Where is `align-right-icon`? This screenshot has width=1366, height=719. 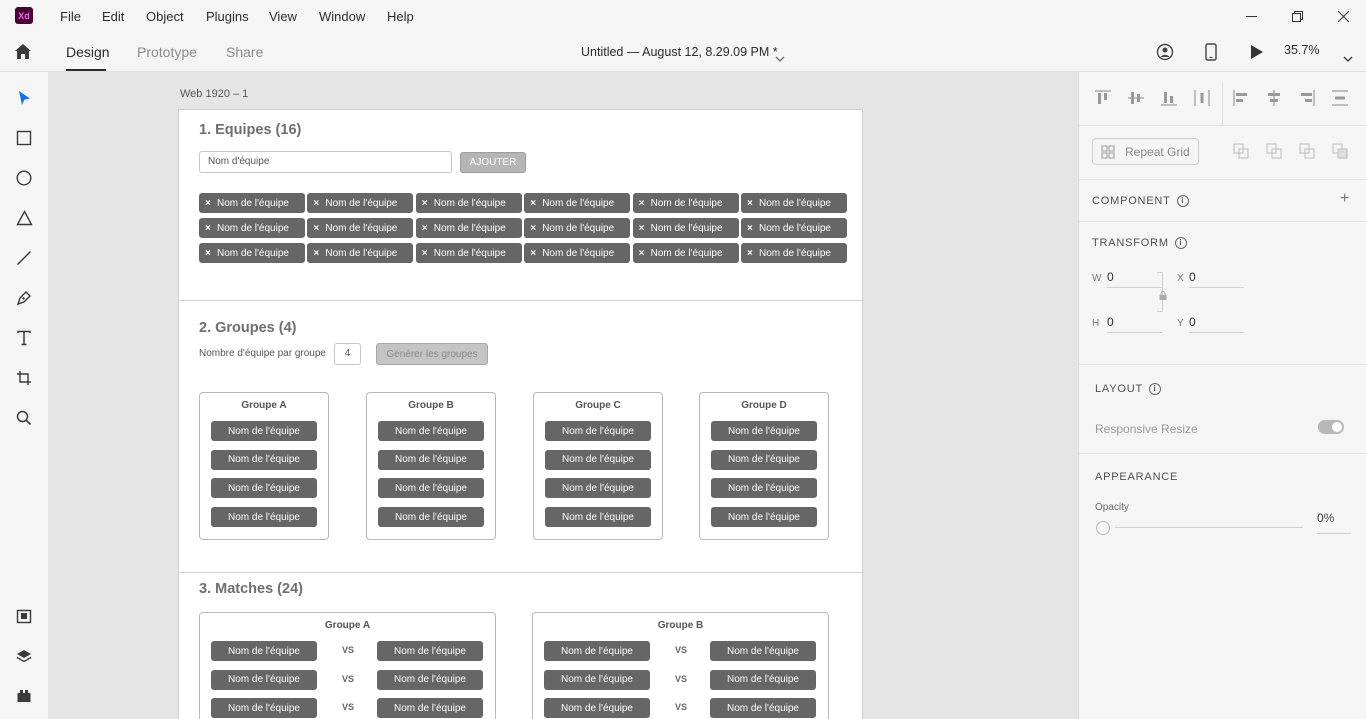
align-right-icon is located at coordinates (1307, 98).